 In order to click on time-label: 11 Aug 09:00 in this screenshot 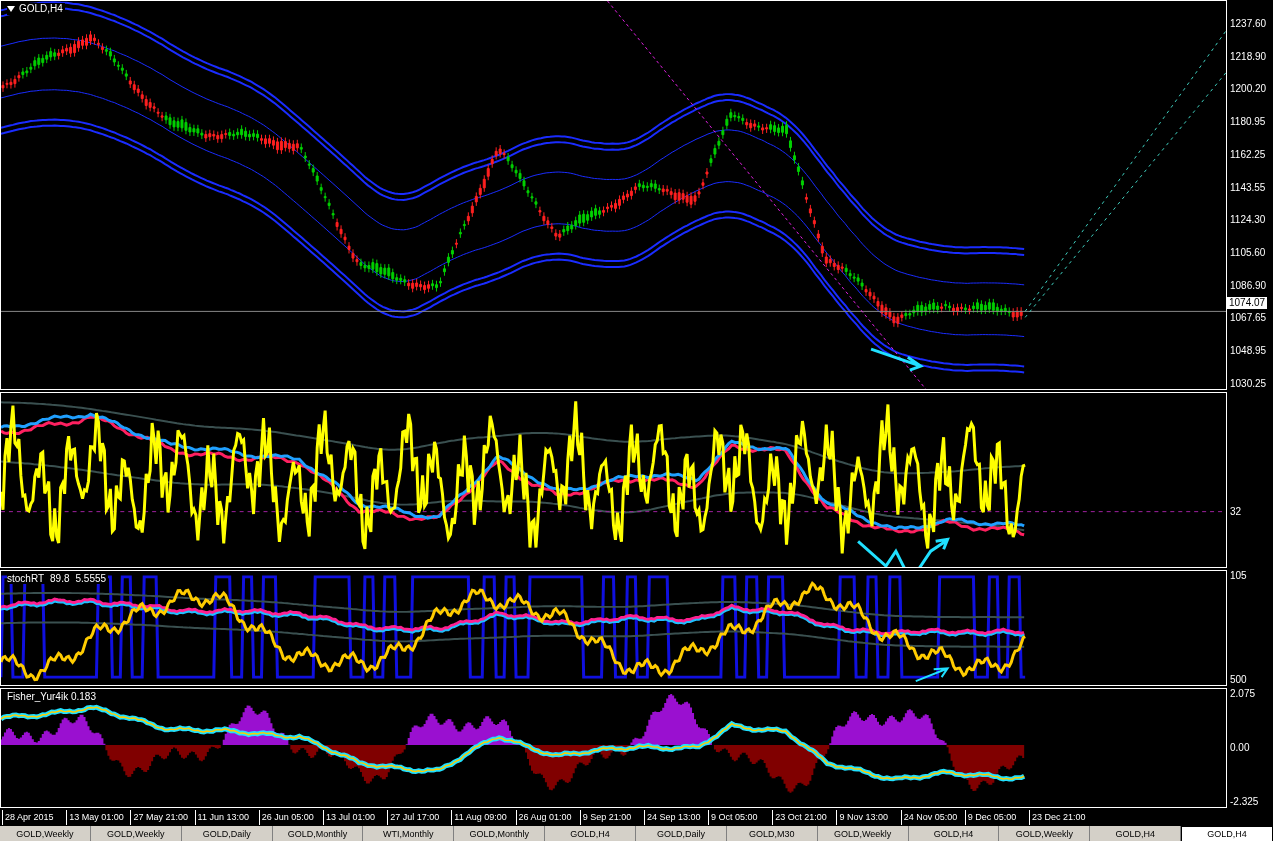, I will do `click(483, 817)`.